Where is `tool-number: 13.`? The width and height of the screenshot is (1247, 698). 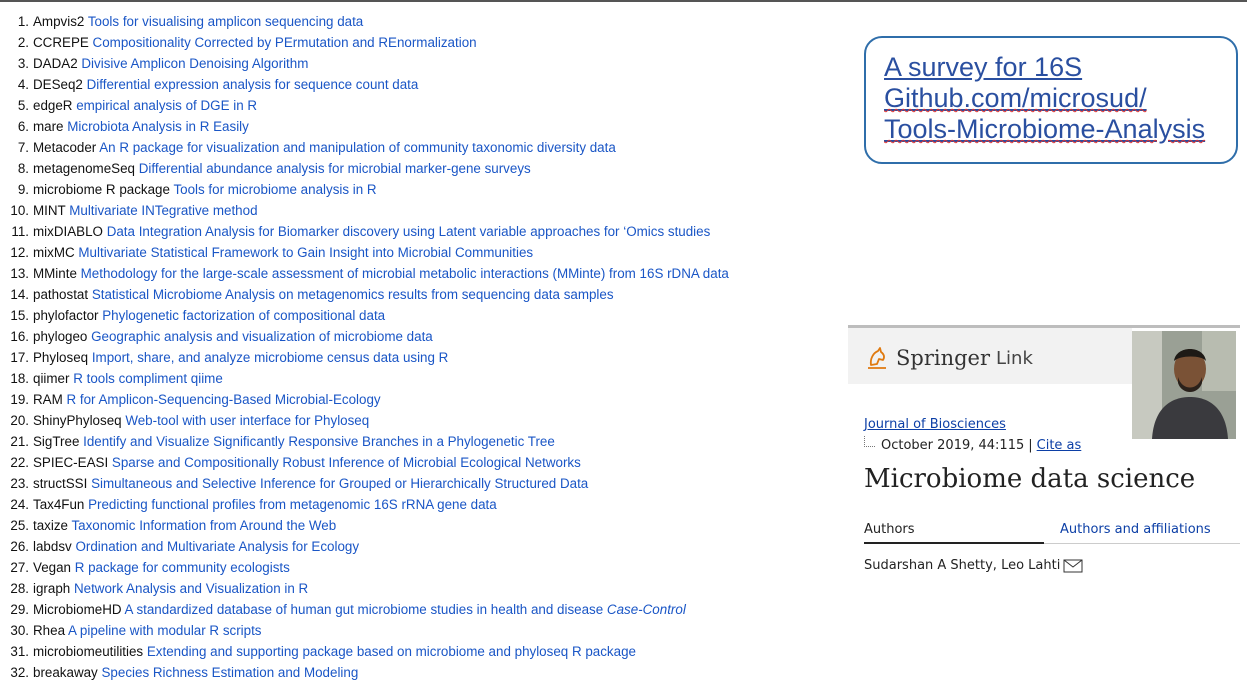 tool-number: 13. is located at coordinates (19, 273).